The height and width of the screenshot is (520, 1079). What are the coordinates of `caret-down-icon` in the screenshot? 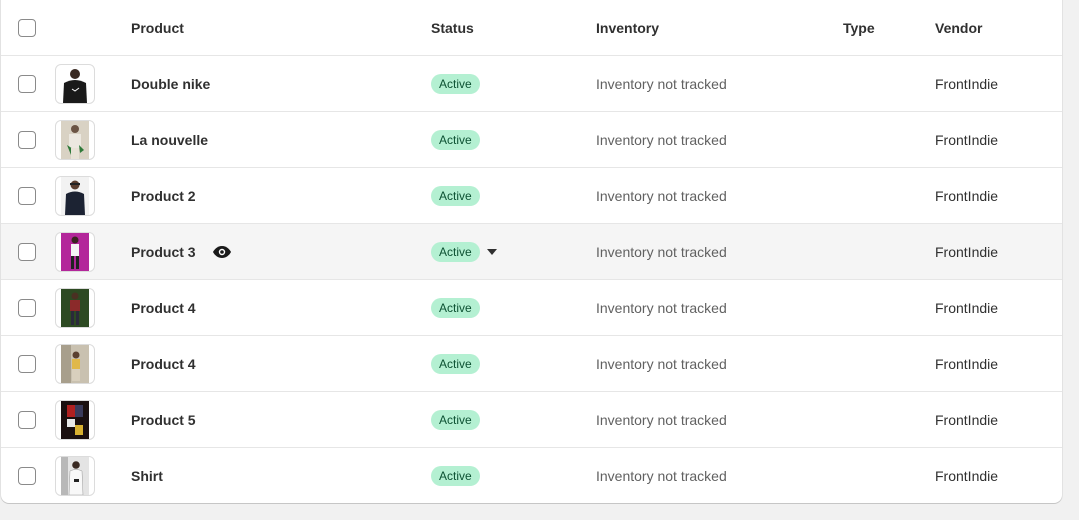 It's located at (491, 251).